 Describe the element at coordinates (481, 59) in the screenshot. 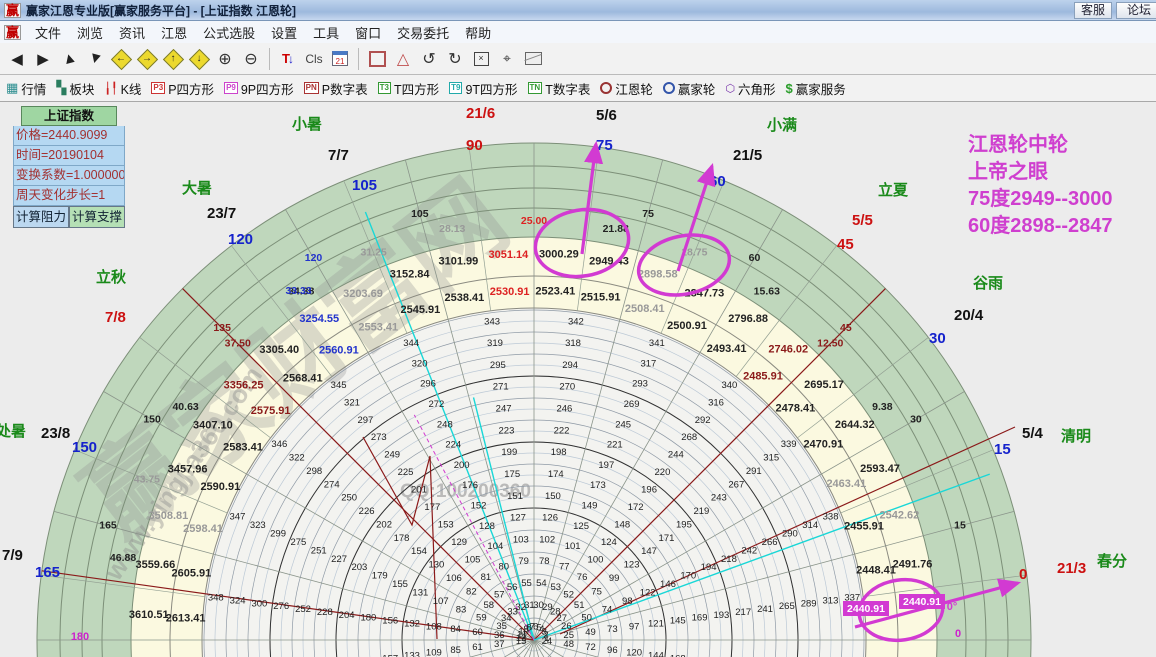

I see `expand-button: ×` at that location.